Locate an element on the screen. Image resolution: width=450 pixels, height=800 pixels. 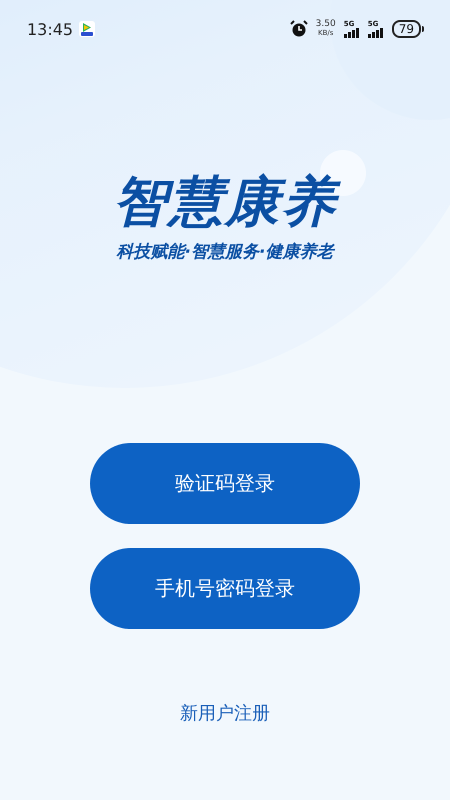
register-link: 新用户注册 is located at coordinates (225, 713).